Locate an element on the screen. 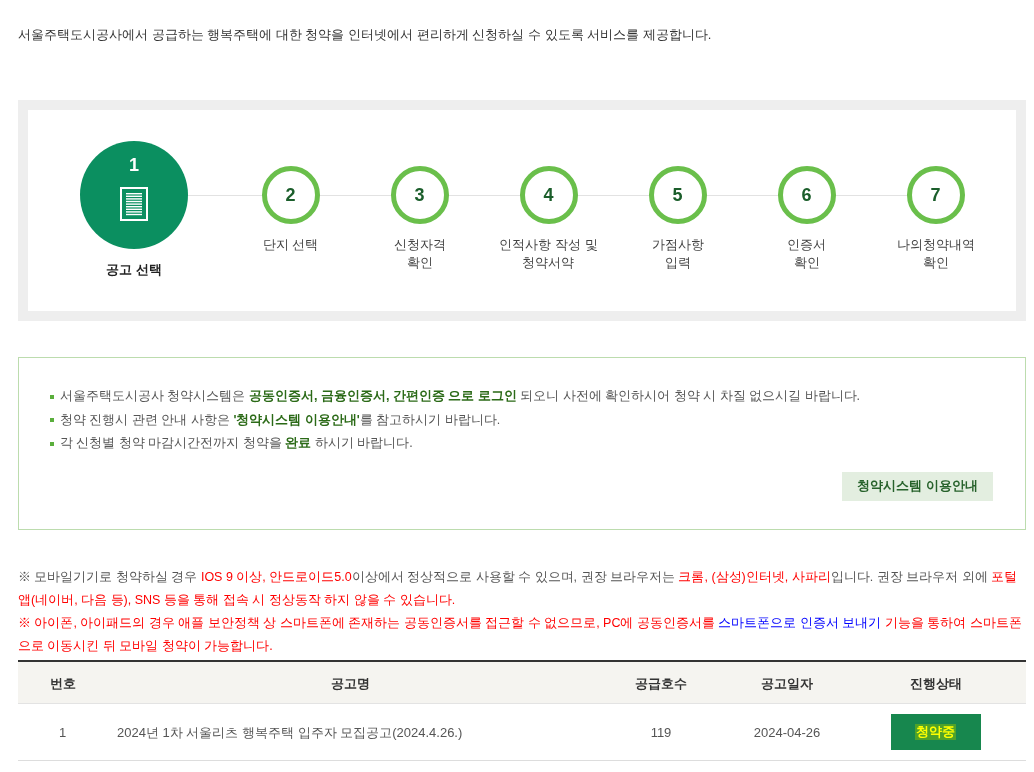  step-label: 신청자격 확인 is located at coordinates (419, 254).